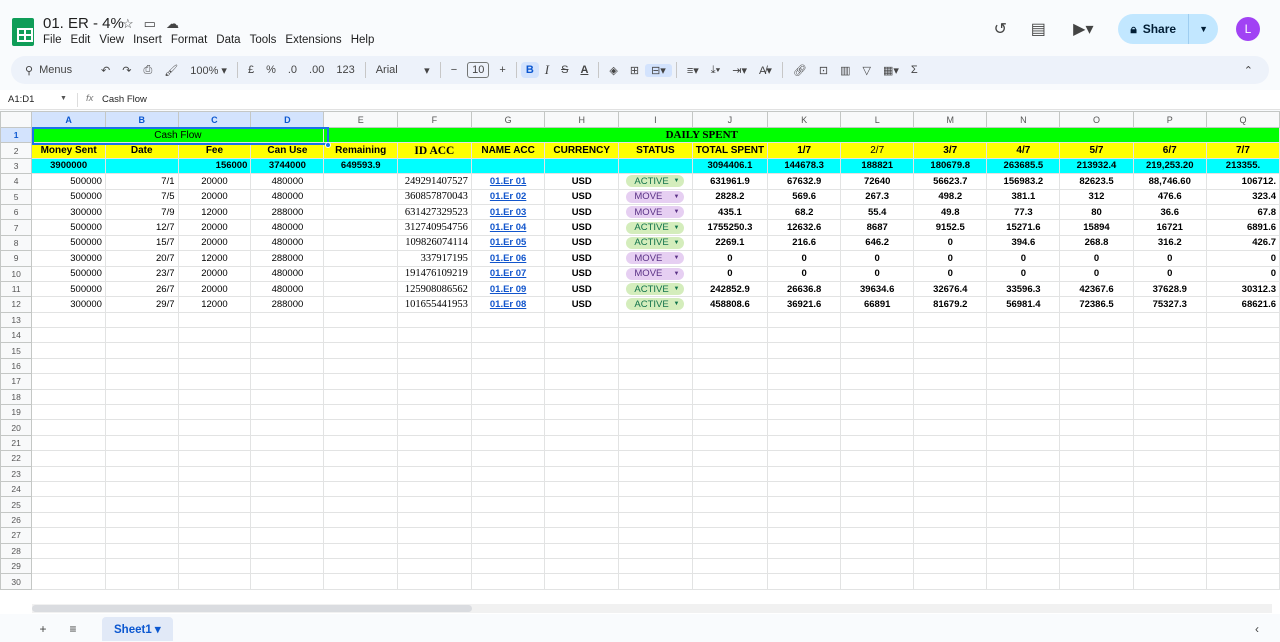 This screenshot has height=642, width=1280. I want to click on share-main: 🔒︎ Share, so click(1154, 29).